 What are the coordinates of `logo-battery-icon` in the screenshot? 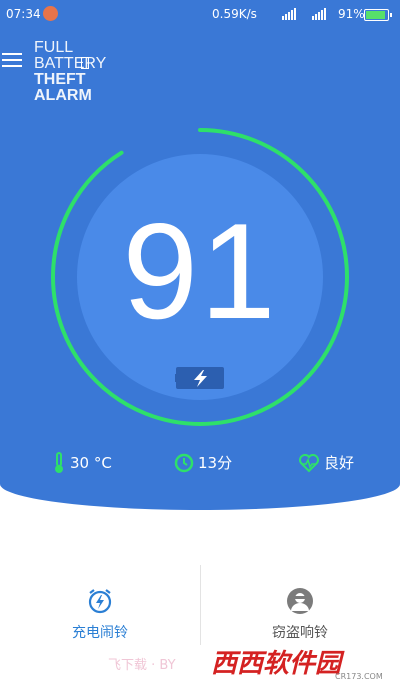 It's located at (85, 63).